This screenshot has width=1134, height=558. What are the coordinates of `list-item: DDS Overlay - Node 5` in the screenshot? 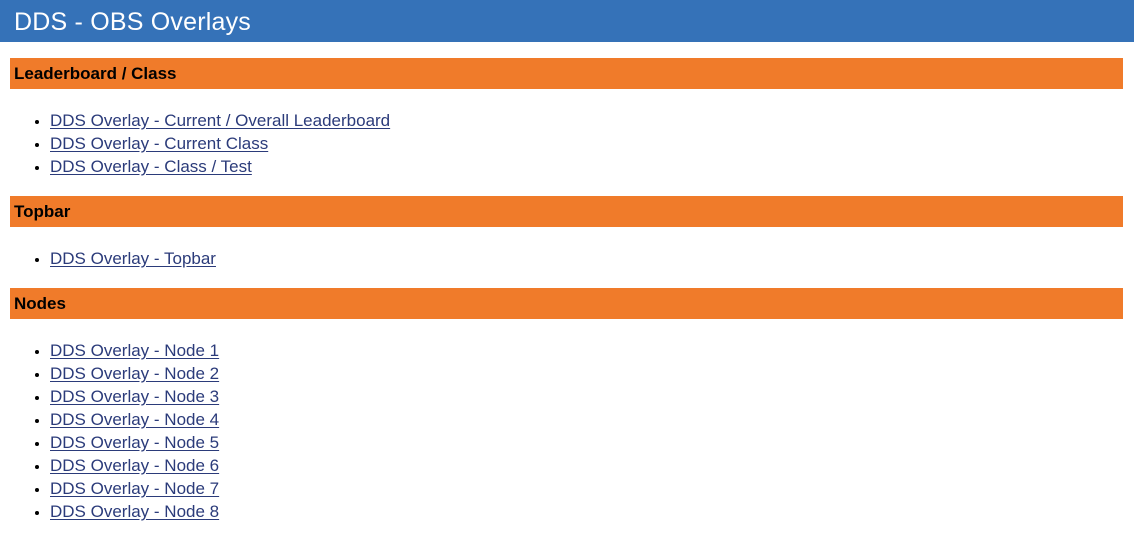 It's located at (134, 442).